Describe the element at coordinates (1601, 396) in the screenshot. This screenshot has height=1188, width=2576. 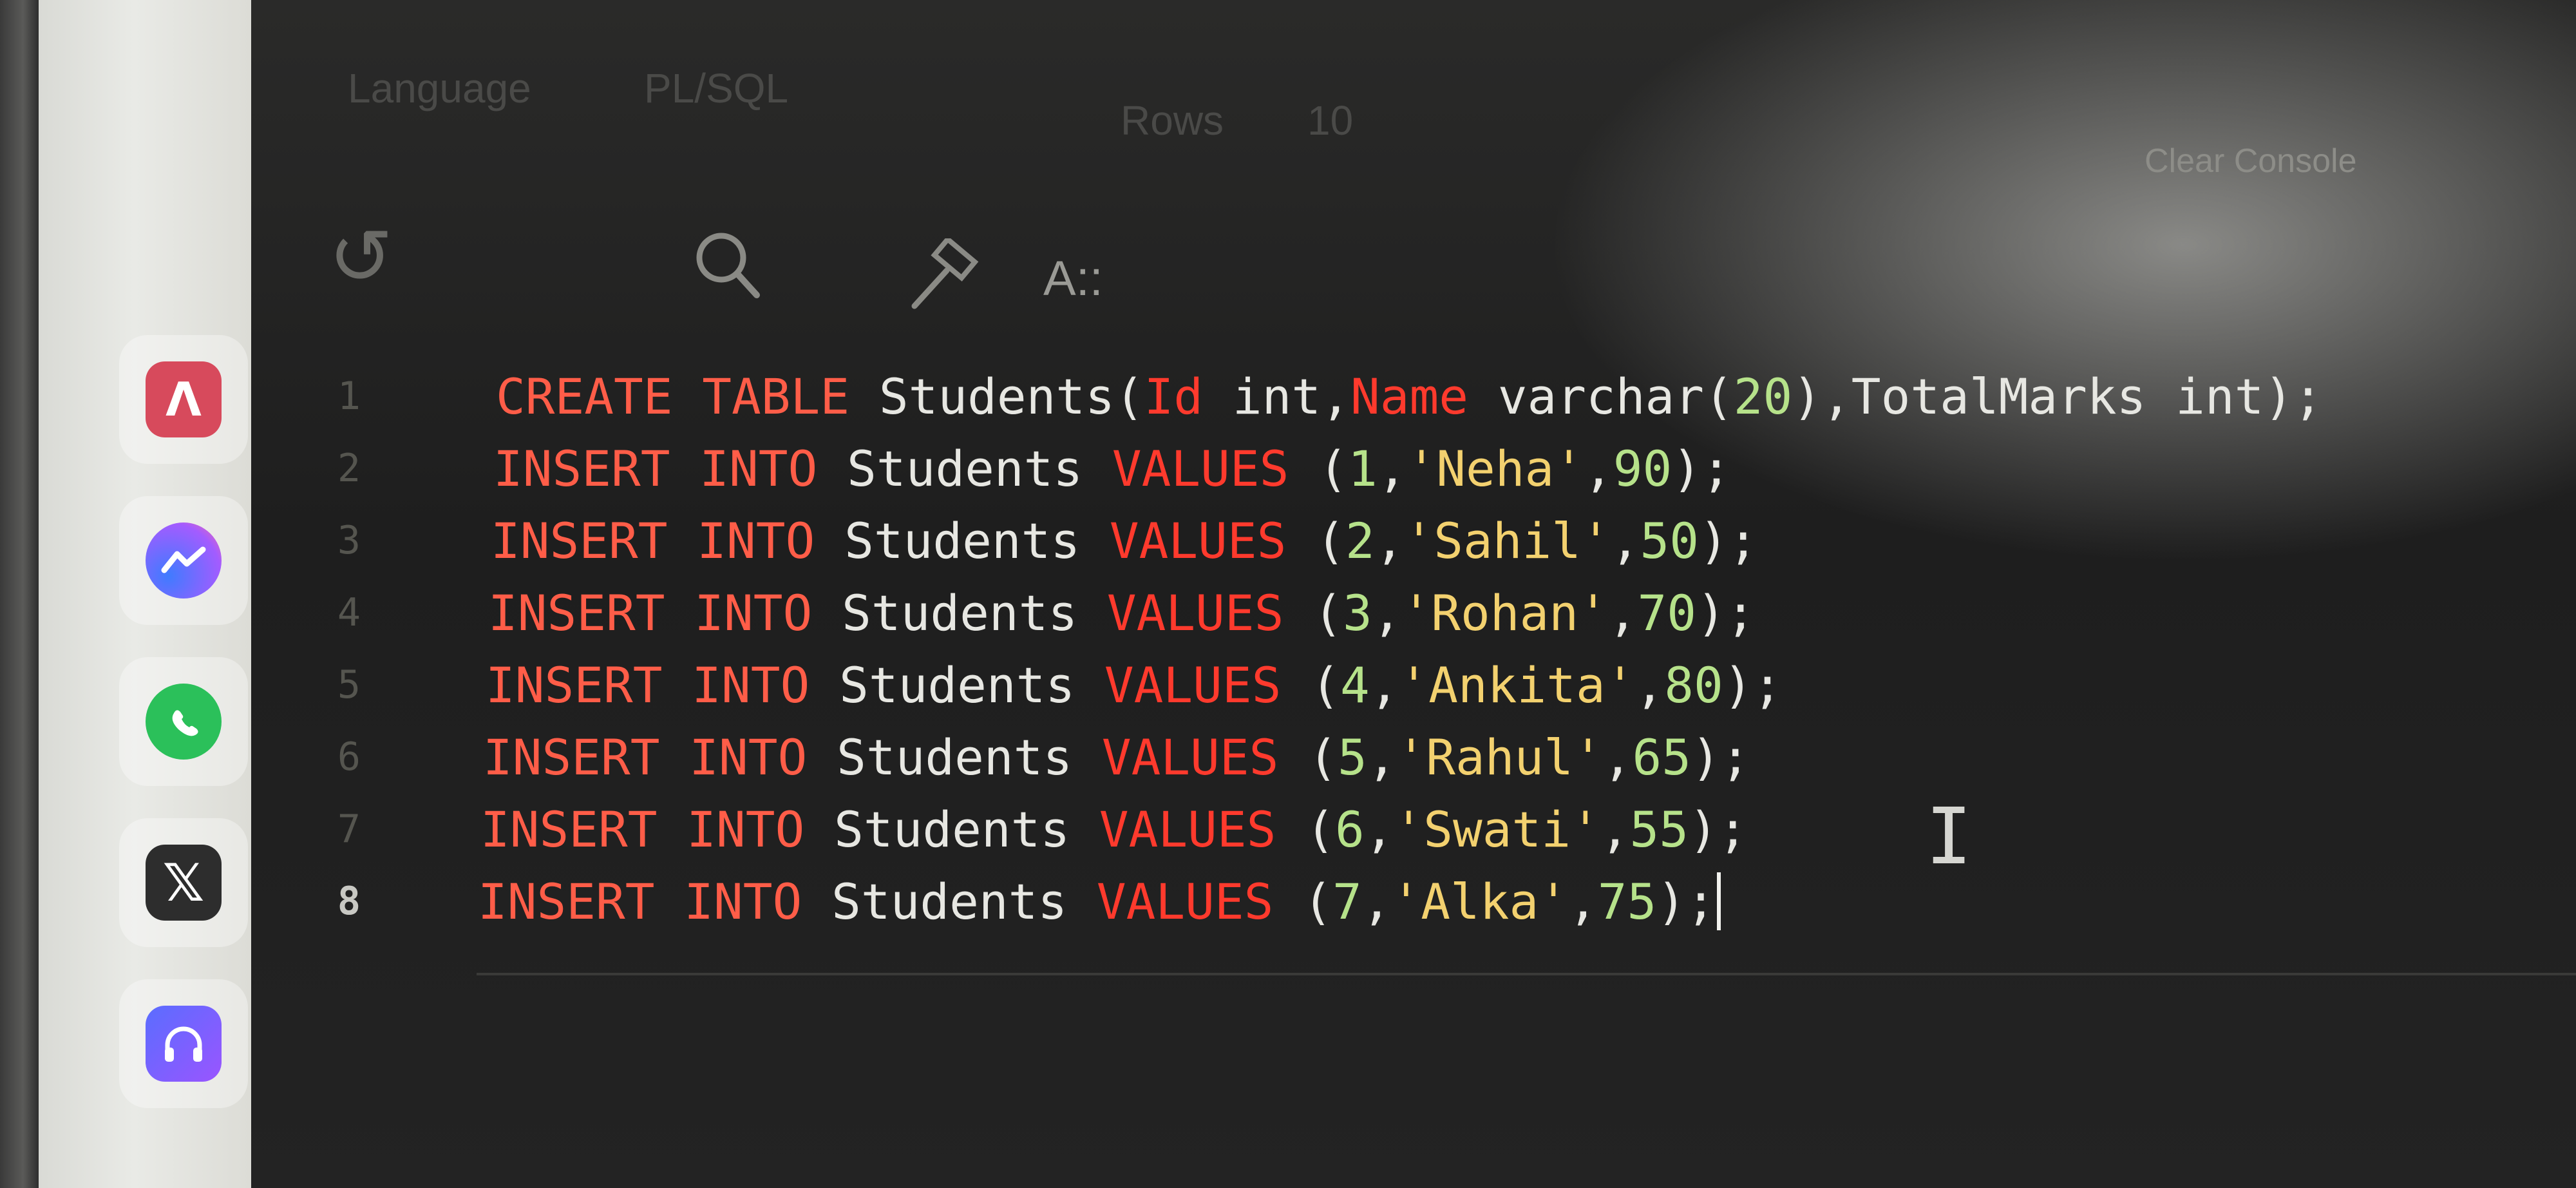
I see `code-token: varchar(` at that location.